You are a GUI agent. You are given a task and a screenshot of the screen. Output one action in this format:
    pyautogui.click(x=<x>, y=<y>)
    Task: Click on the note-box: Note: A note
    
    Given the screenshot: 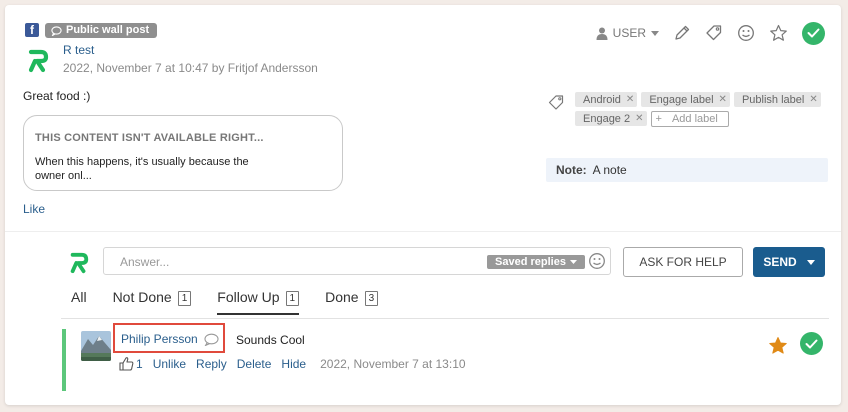 What is the action you would take?
    pyautogui.click(x=687, y=170)
    